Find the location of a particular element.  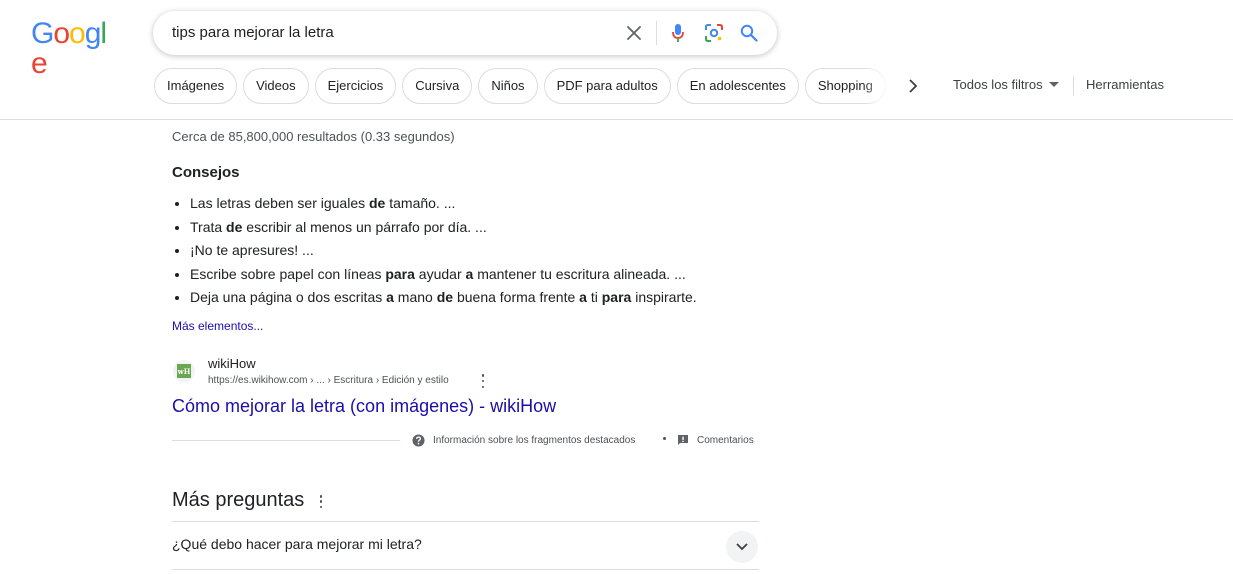

paa-menu-icon is located at coordinates (321, 501).